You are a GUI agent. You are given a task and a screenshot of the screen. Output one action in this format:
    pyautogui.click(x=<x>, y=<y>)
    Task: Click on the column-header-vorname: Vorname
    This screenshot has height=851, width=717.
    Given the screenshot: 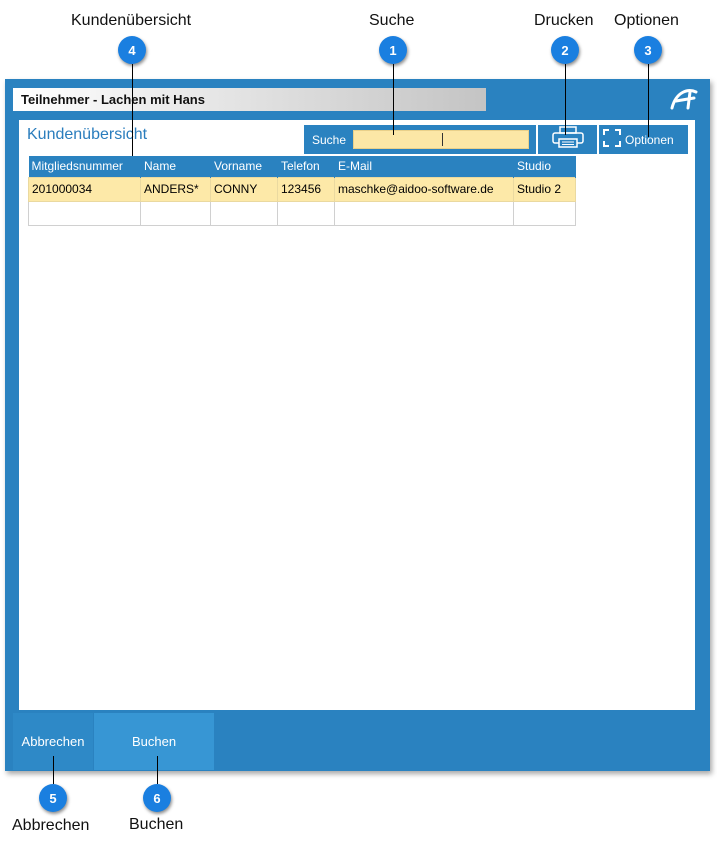 What is the action you would take?
    pyautogui.click(x=244, y=166)
    